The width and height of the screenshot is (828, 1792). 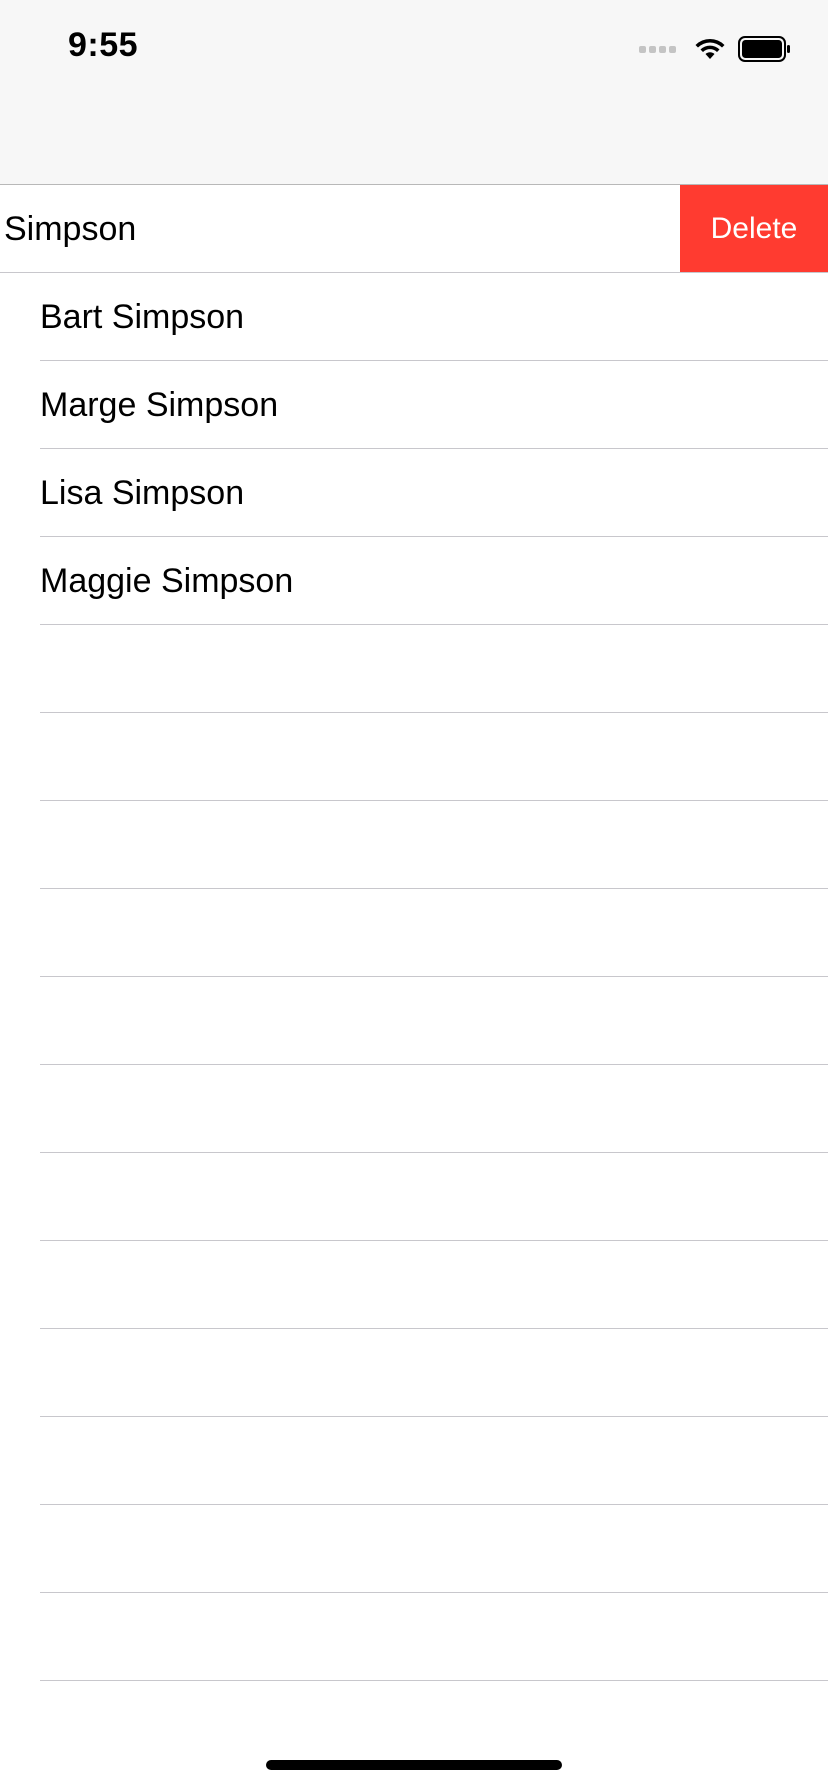 I want to click on row-label: Lisa Simpson, so click(x=142, y=493).